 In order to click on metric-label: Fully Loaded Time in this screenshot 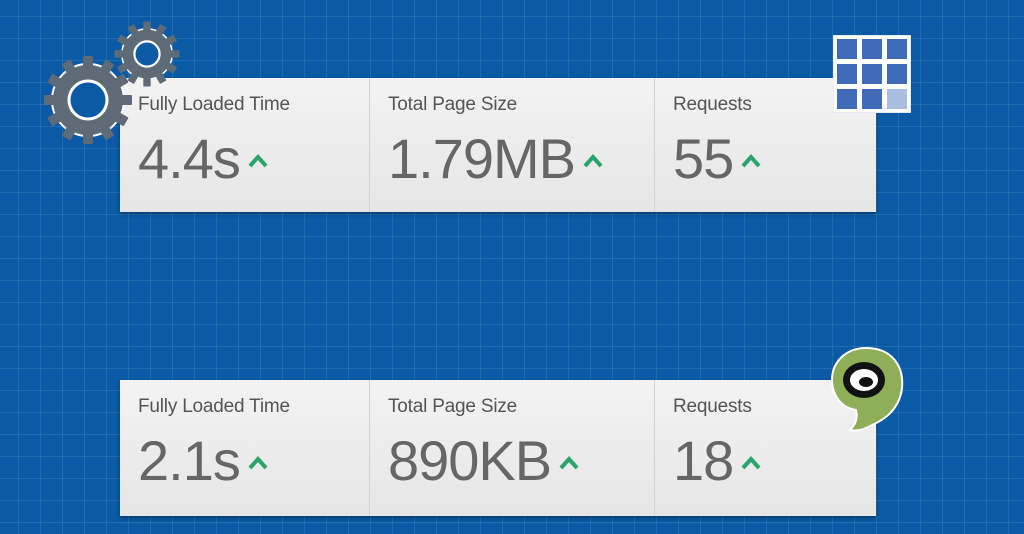, I will do `click(214, 406)`.